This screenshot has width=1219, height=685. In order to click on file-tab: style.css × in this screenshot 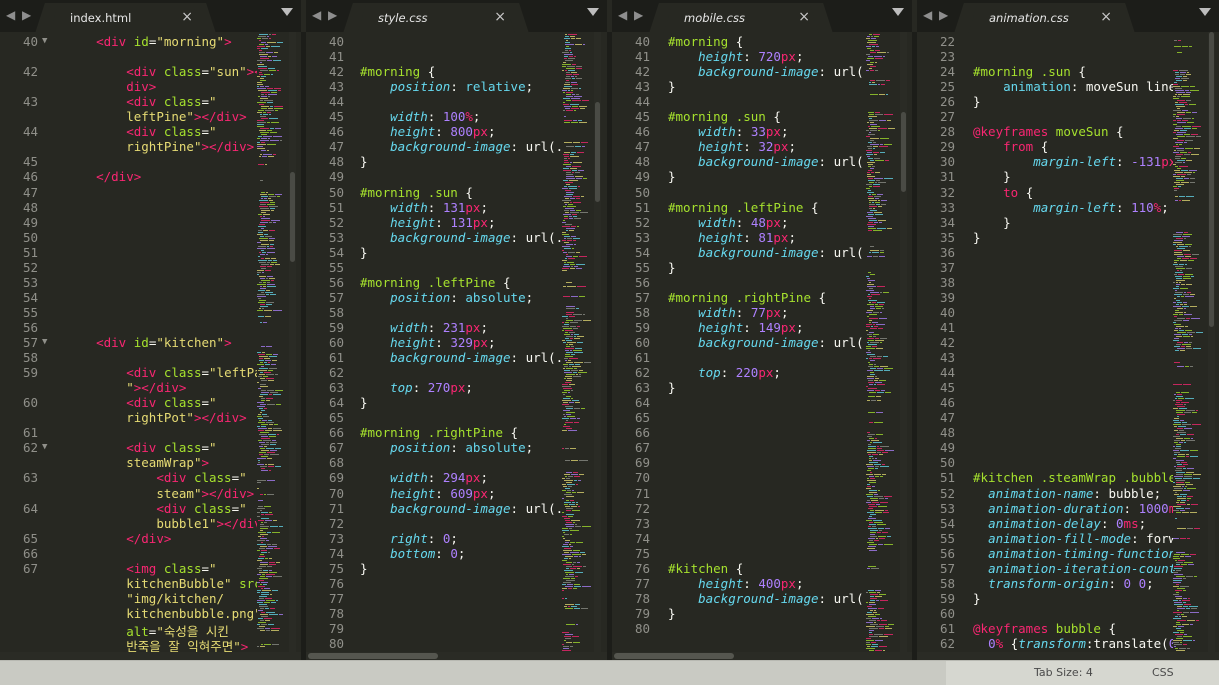, I will do `click(436, 18)`.